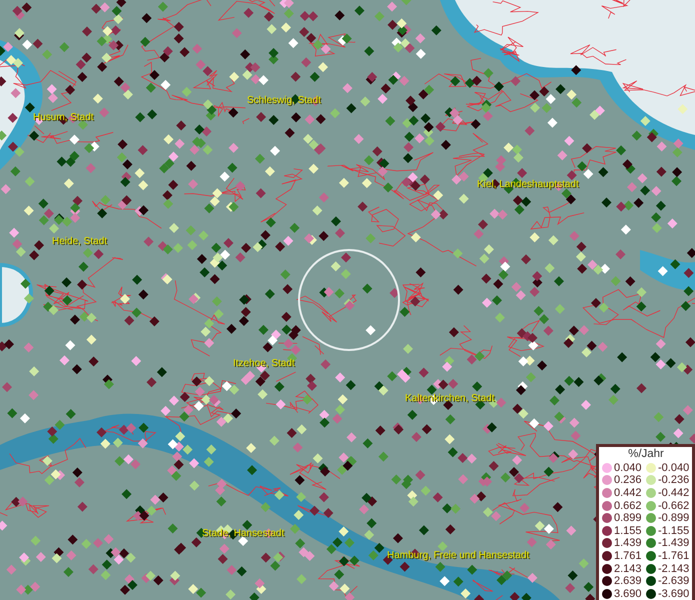  I want to click on legend-label: -1.155, so click(674, 530).